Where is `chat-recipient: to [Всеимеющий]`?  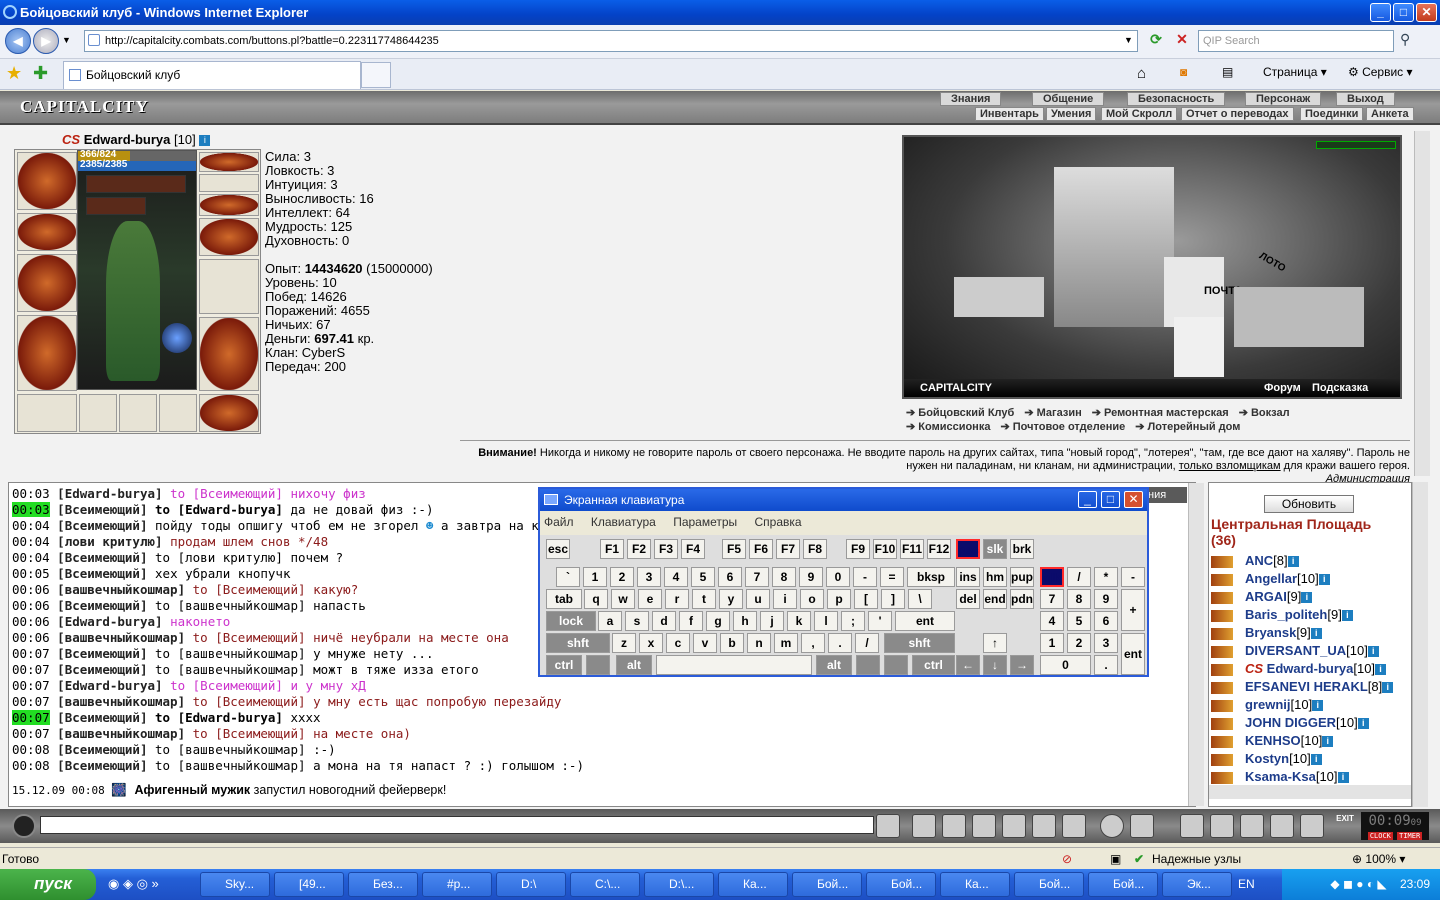 chat-recipient: to [Всеимеющий] is located at coordinates (249, 701).